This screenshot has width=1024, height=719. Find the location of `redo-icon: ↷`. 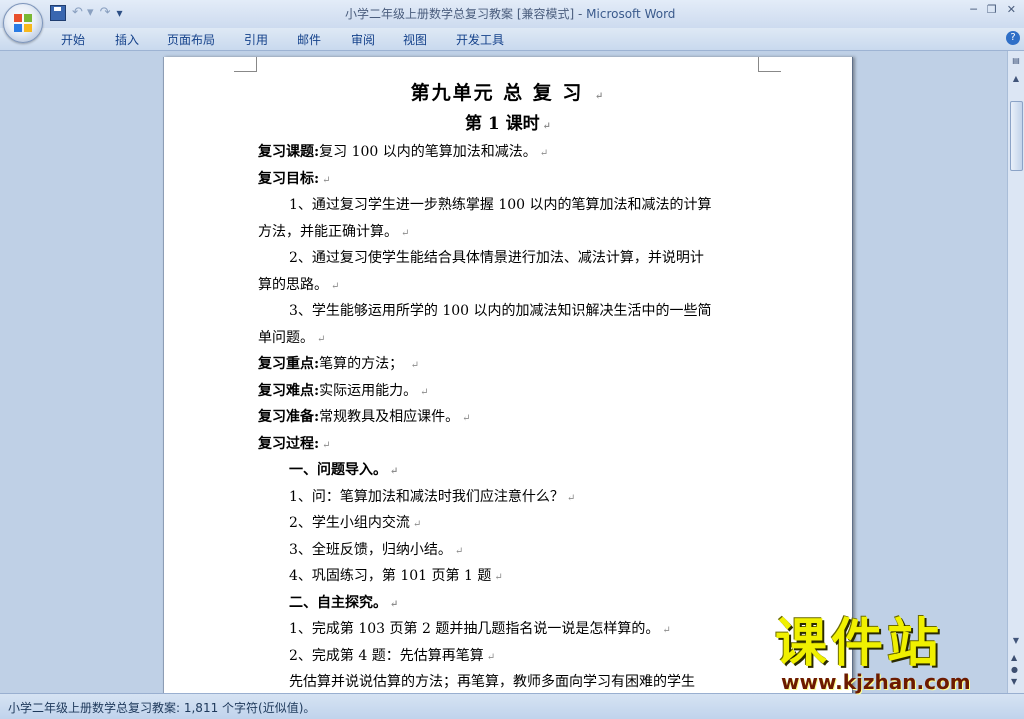

redo-icon: ↷ is located at coordinates (105, 13).